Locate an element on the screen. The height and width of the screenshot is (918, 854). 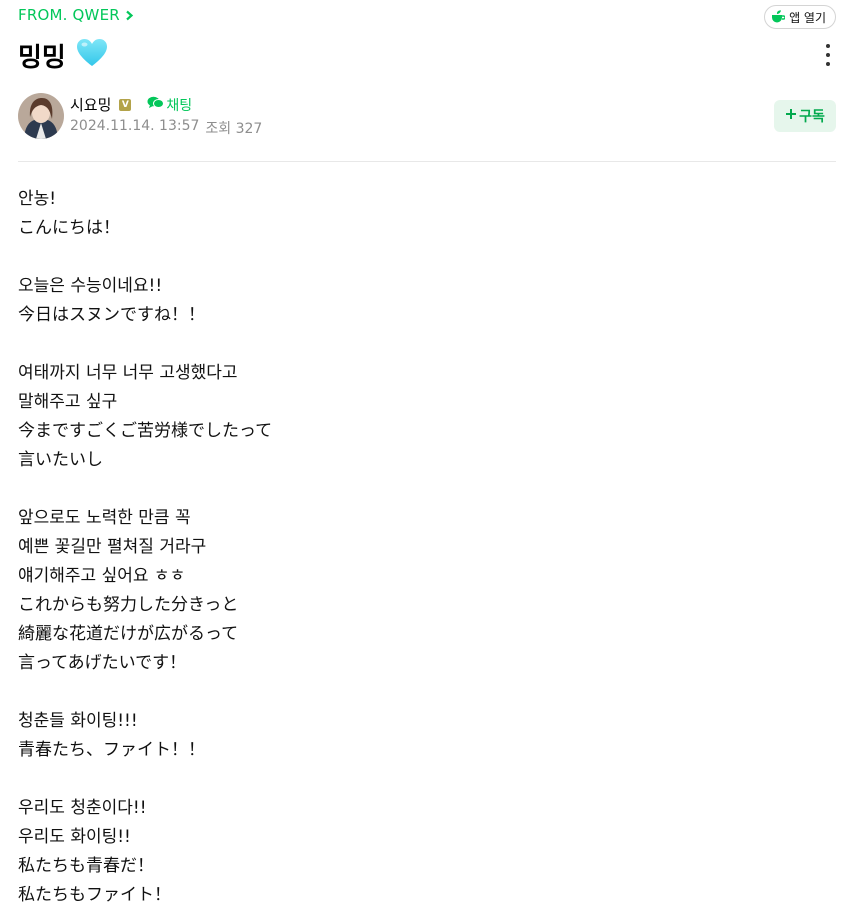
member-level-badge: V is located at coordinates (125, 104).